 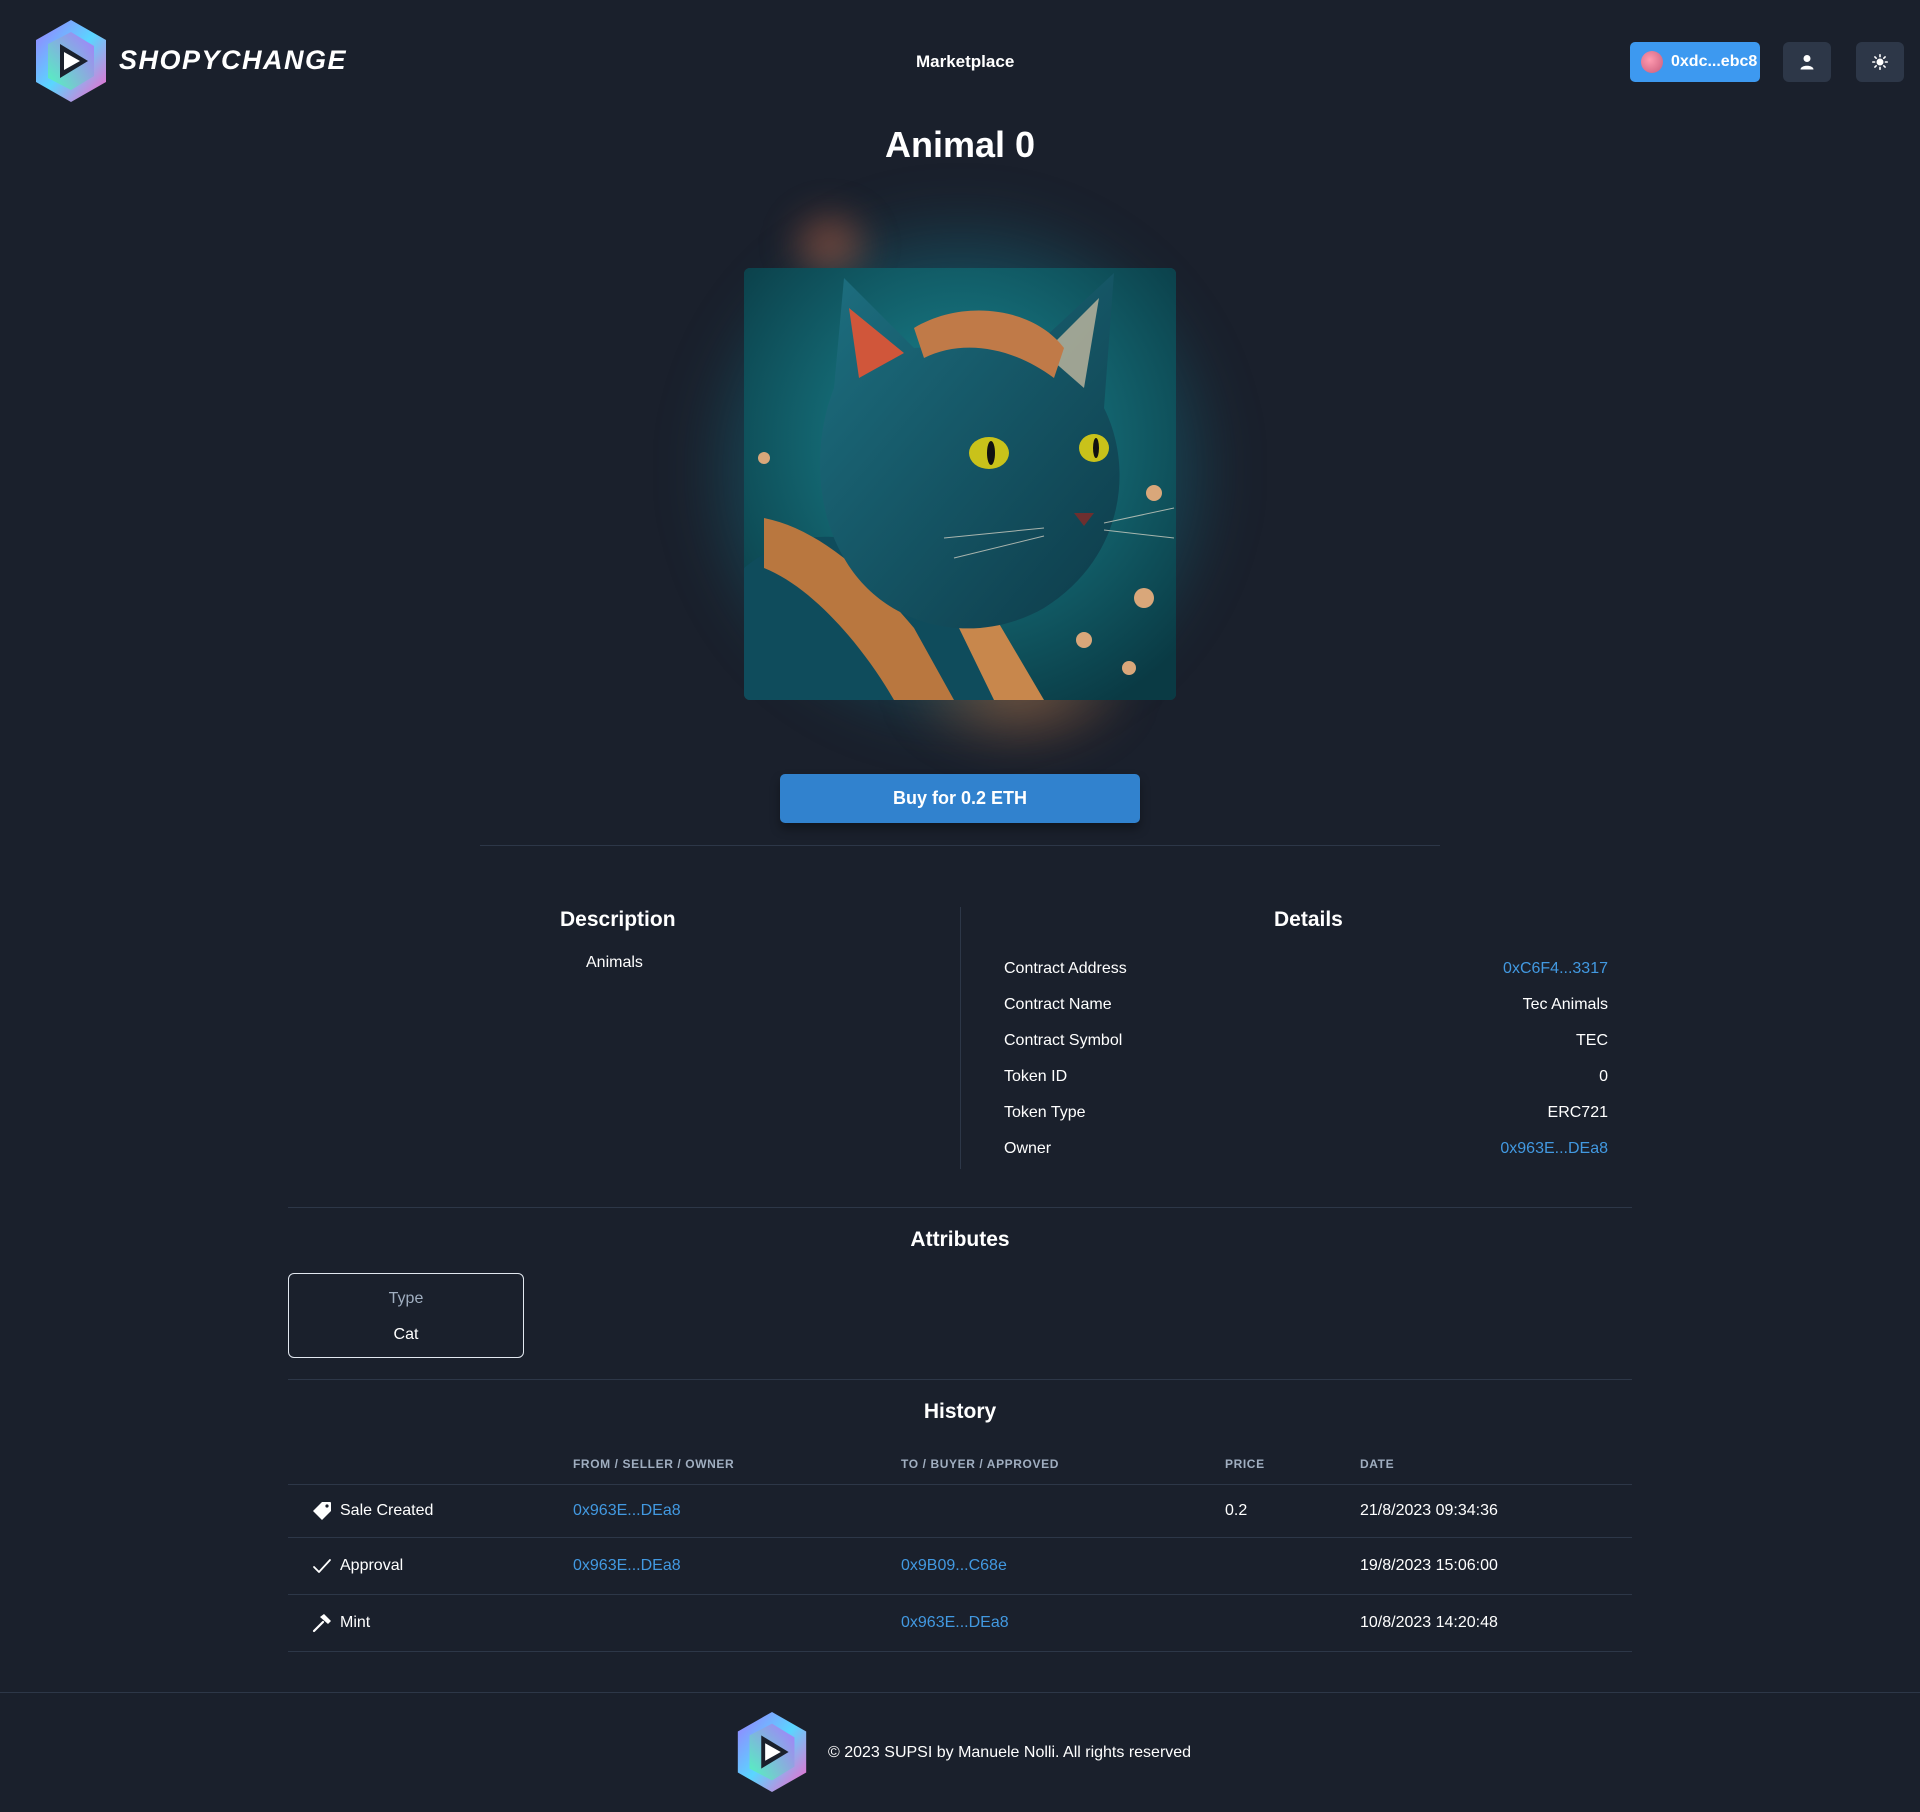 I want to click on owner-link: 0x963E...DEa8, so click(x=1554, y=1149).